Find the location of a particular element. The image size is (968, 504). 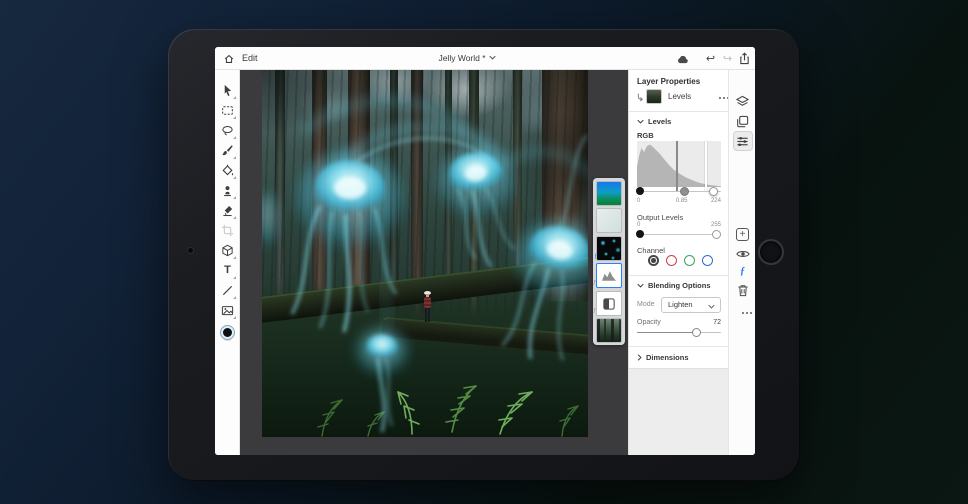

layer-thumb-levels-selected is located at coordinates (609, 275).